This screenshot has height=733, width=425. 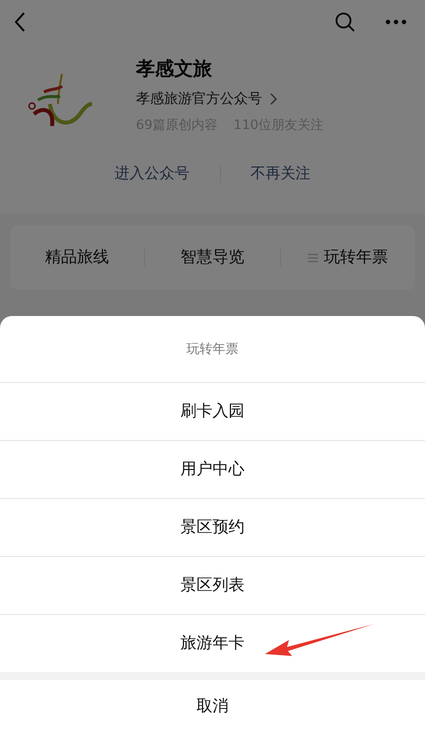 I want to click on sheet-title: 玩转年票, so click(x=212, y=349).